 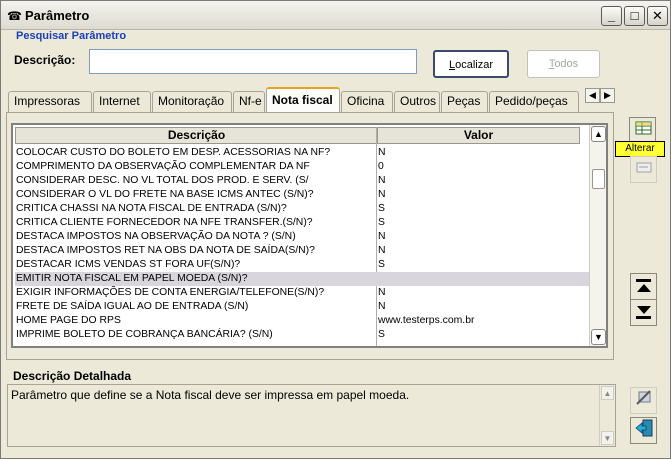 I want to click on table-row: DESTACAR ICMS VENDAS ST FORA UF(S/N)? S, so click(x=302, y=265).